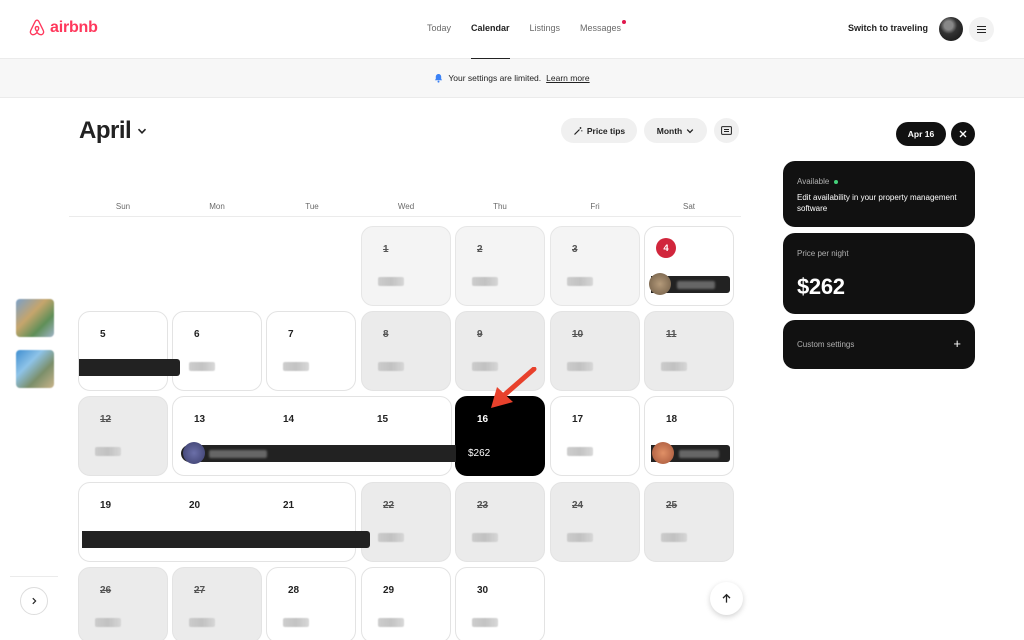 This screenshot has width=1024, height=640. What do you see at coordinates (483, 505) in the screenshot?
I see `day-number: 23` at bounding box center [483, 505].